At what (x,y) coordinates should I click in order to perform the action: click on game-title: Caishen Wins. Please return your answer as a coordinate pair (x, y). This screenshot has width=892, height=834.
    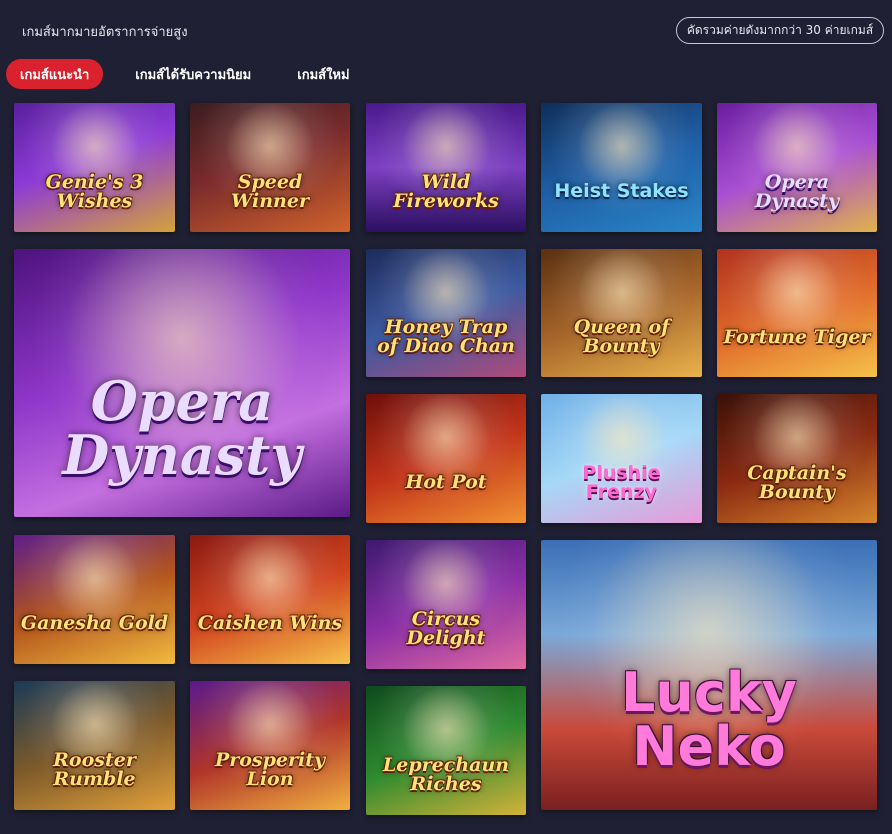
    Looking at the image, I should click on (270, 623).